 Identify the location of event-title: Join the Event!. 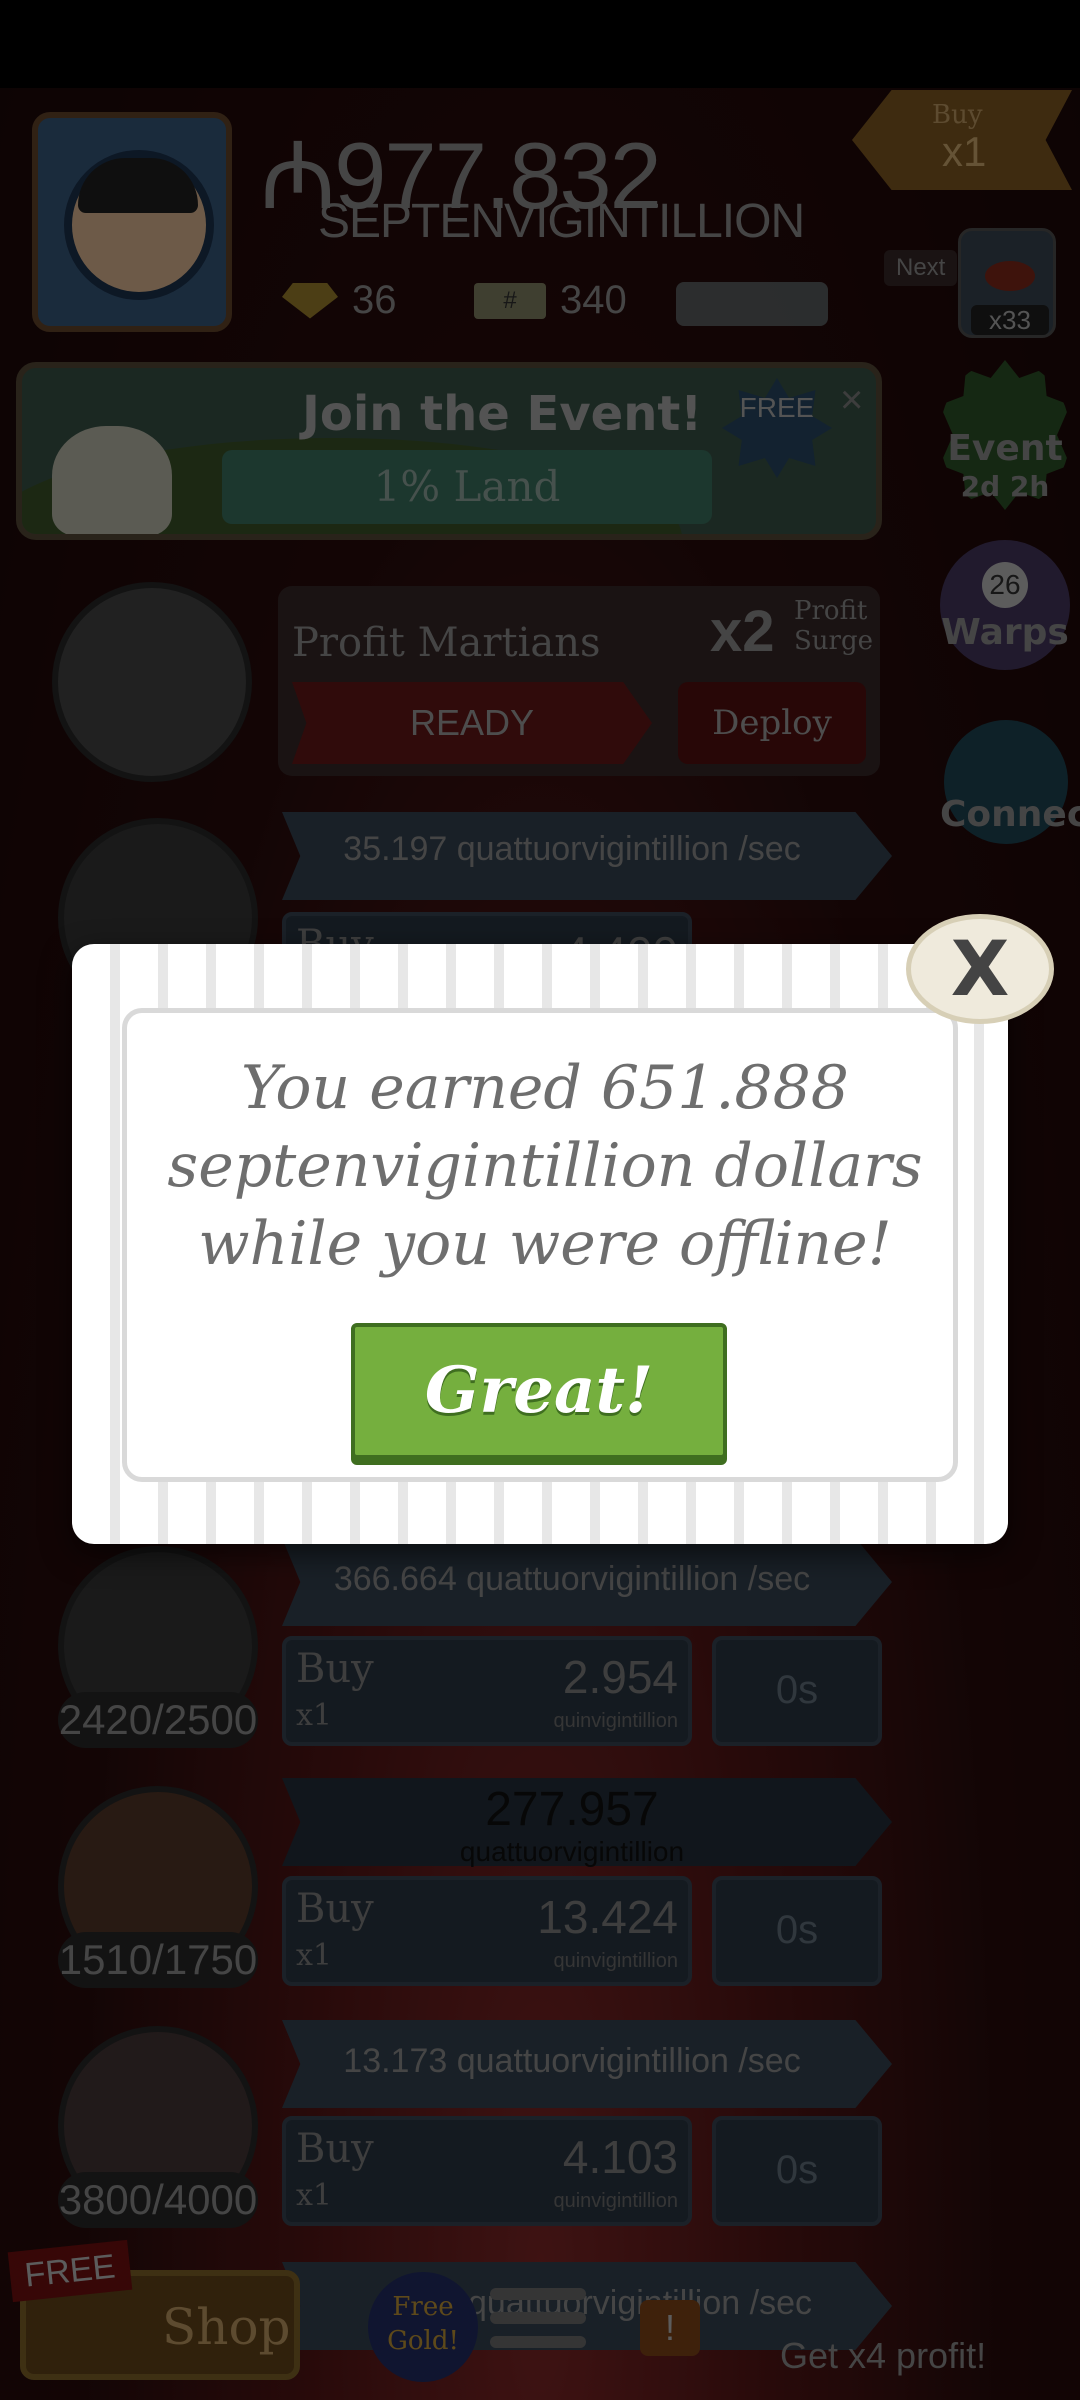
(502, 414).